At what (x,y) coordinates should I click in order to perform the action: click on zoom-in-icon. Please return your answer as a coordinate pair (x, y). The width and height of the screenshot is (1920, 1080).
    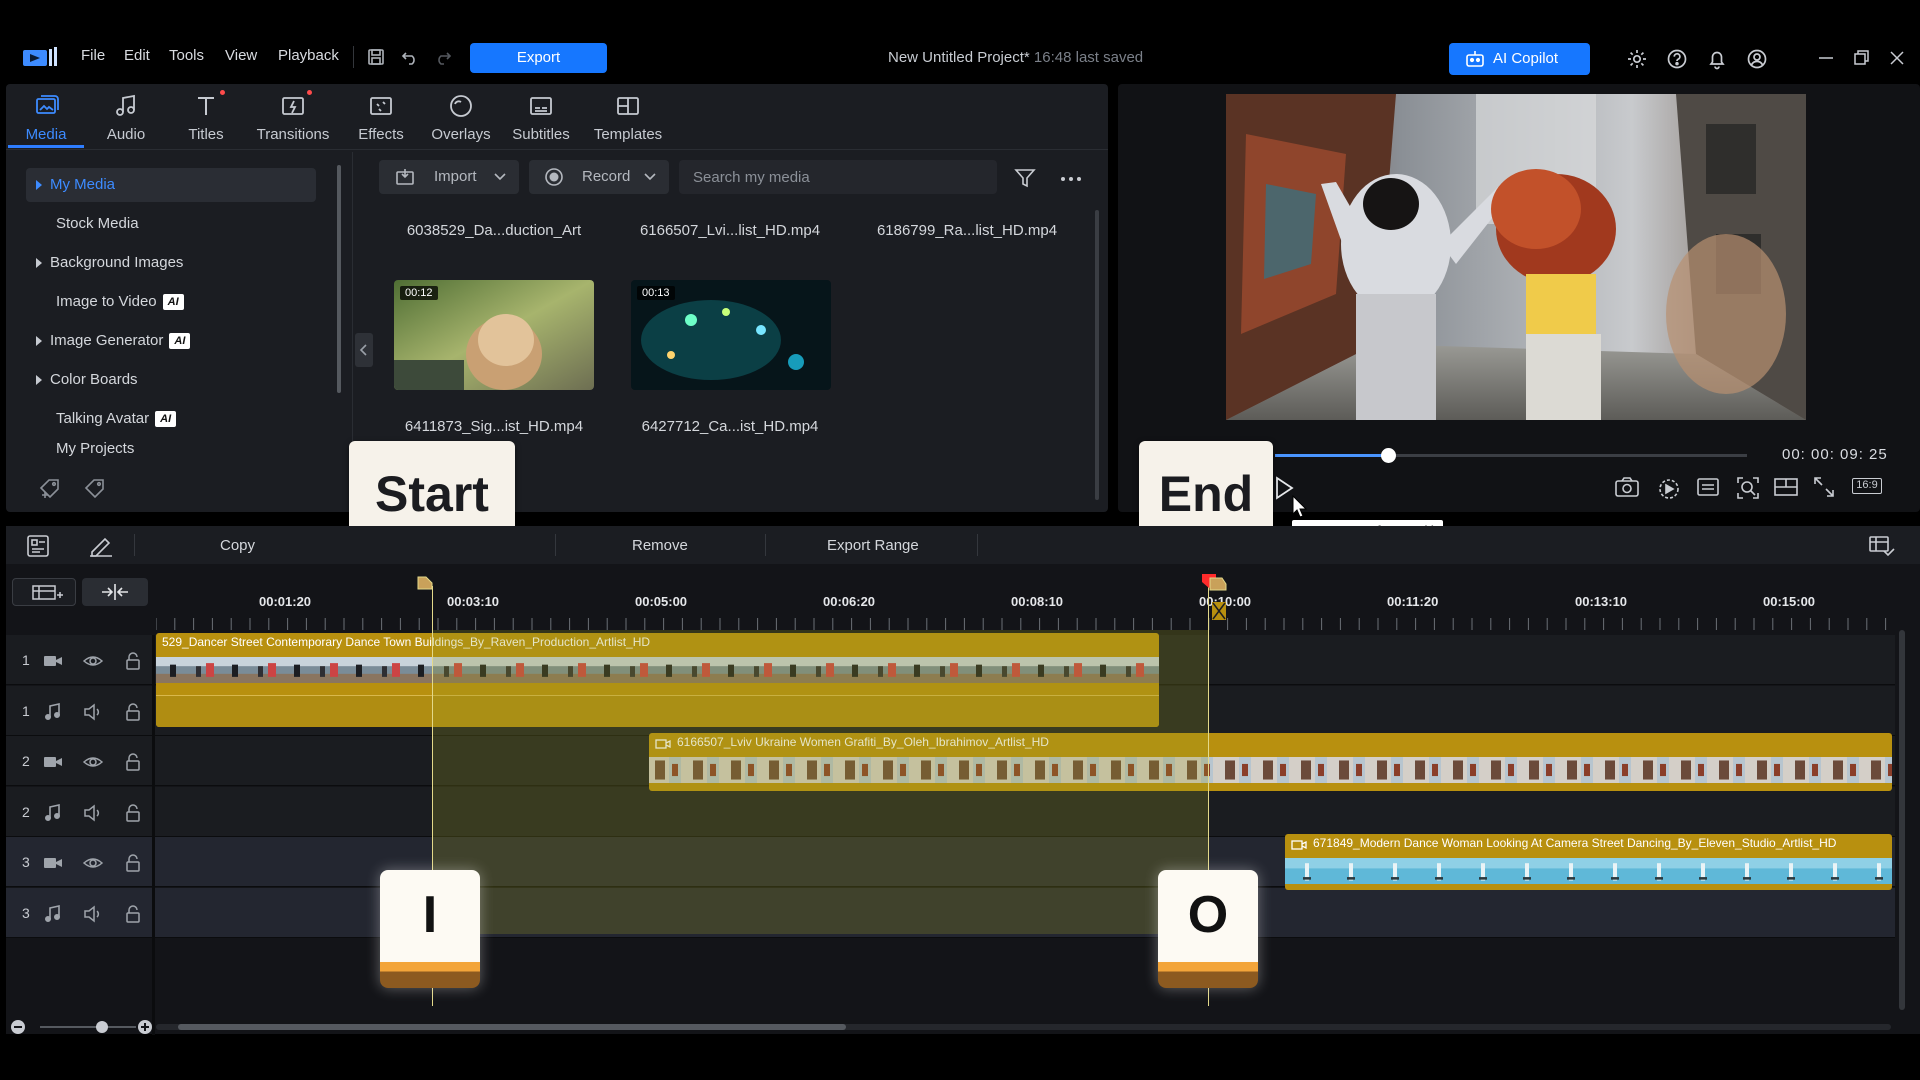
    Looking at the image, I should click on (145, 1027).